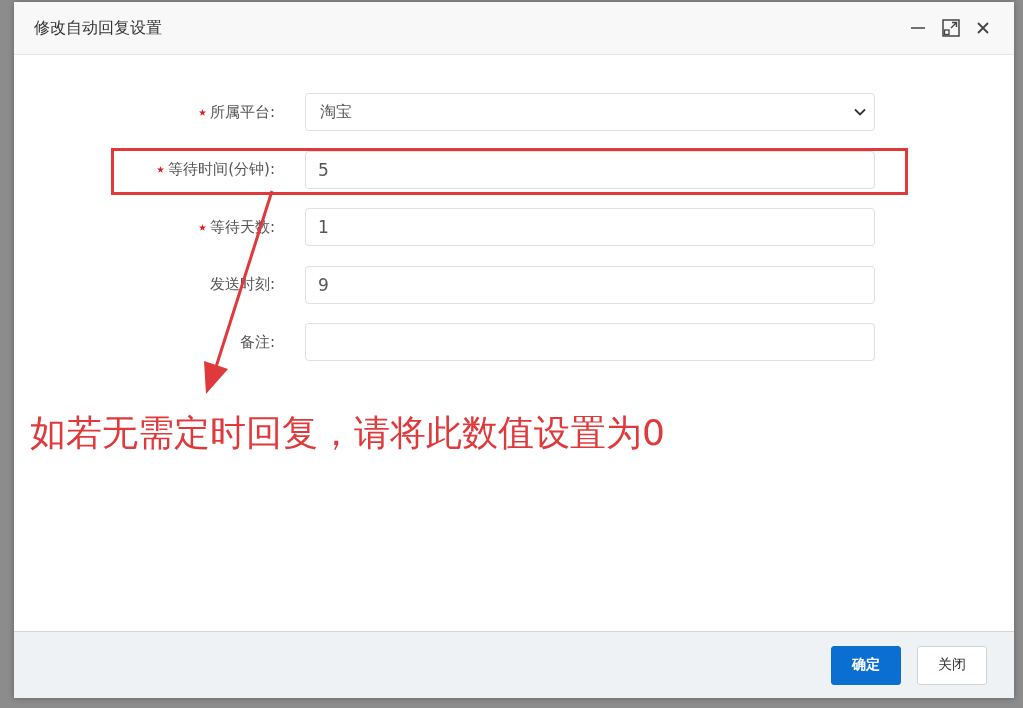 This screenshot has height=708, width=1023. What do you see at coordinates (951, 28) in the screenshot?
I see `maximize-icon` at bounding box center [951, 28].